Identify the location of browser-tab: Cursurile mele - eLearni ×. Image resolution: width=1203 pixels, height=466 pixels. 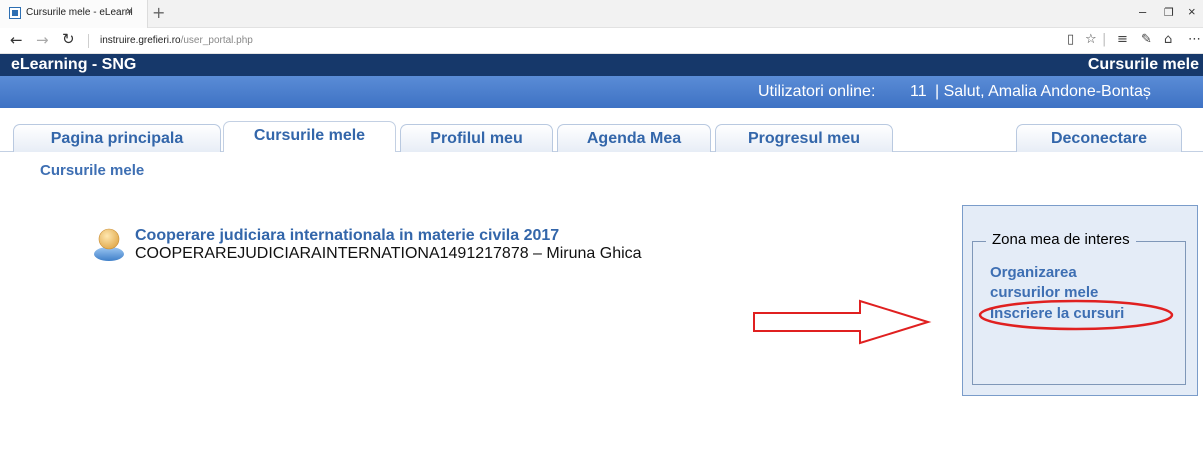
(74, 14).